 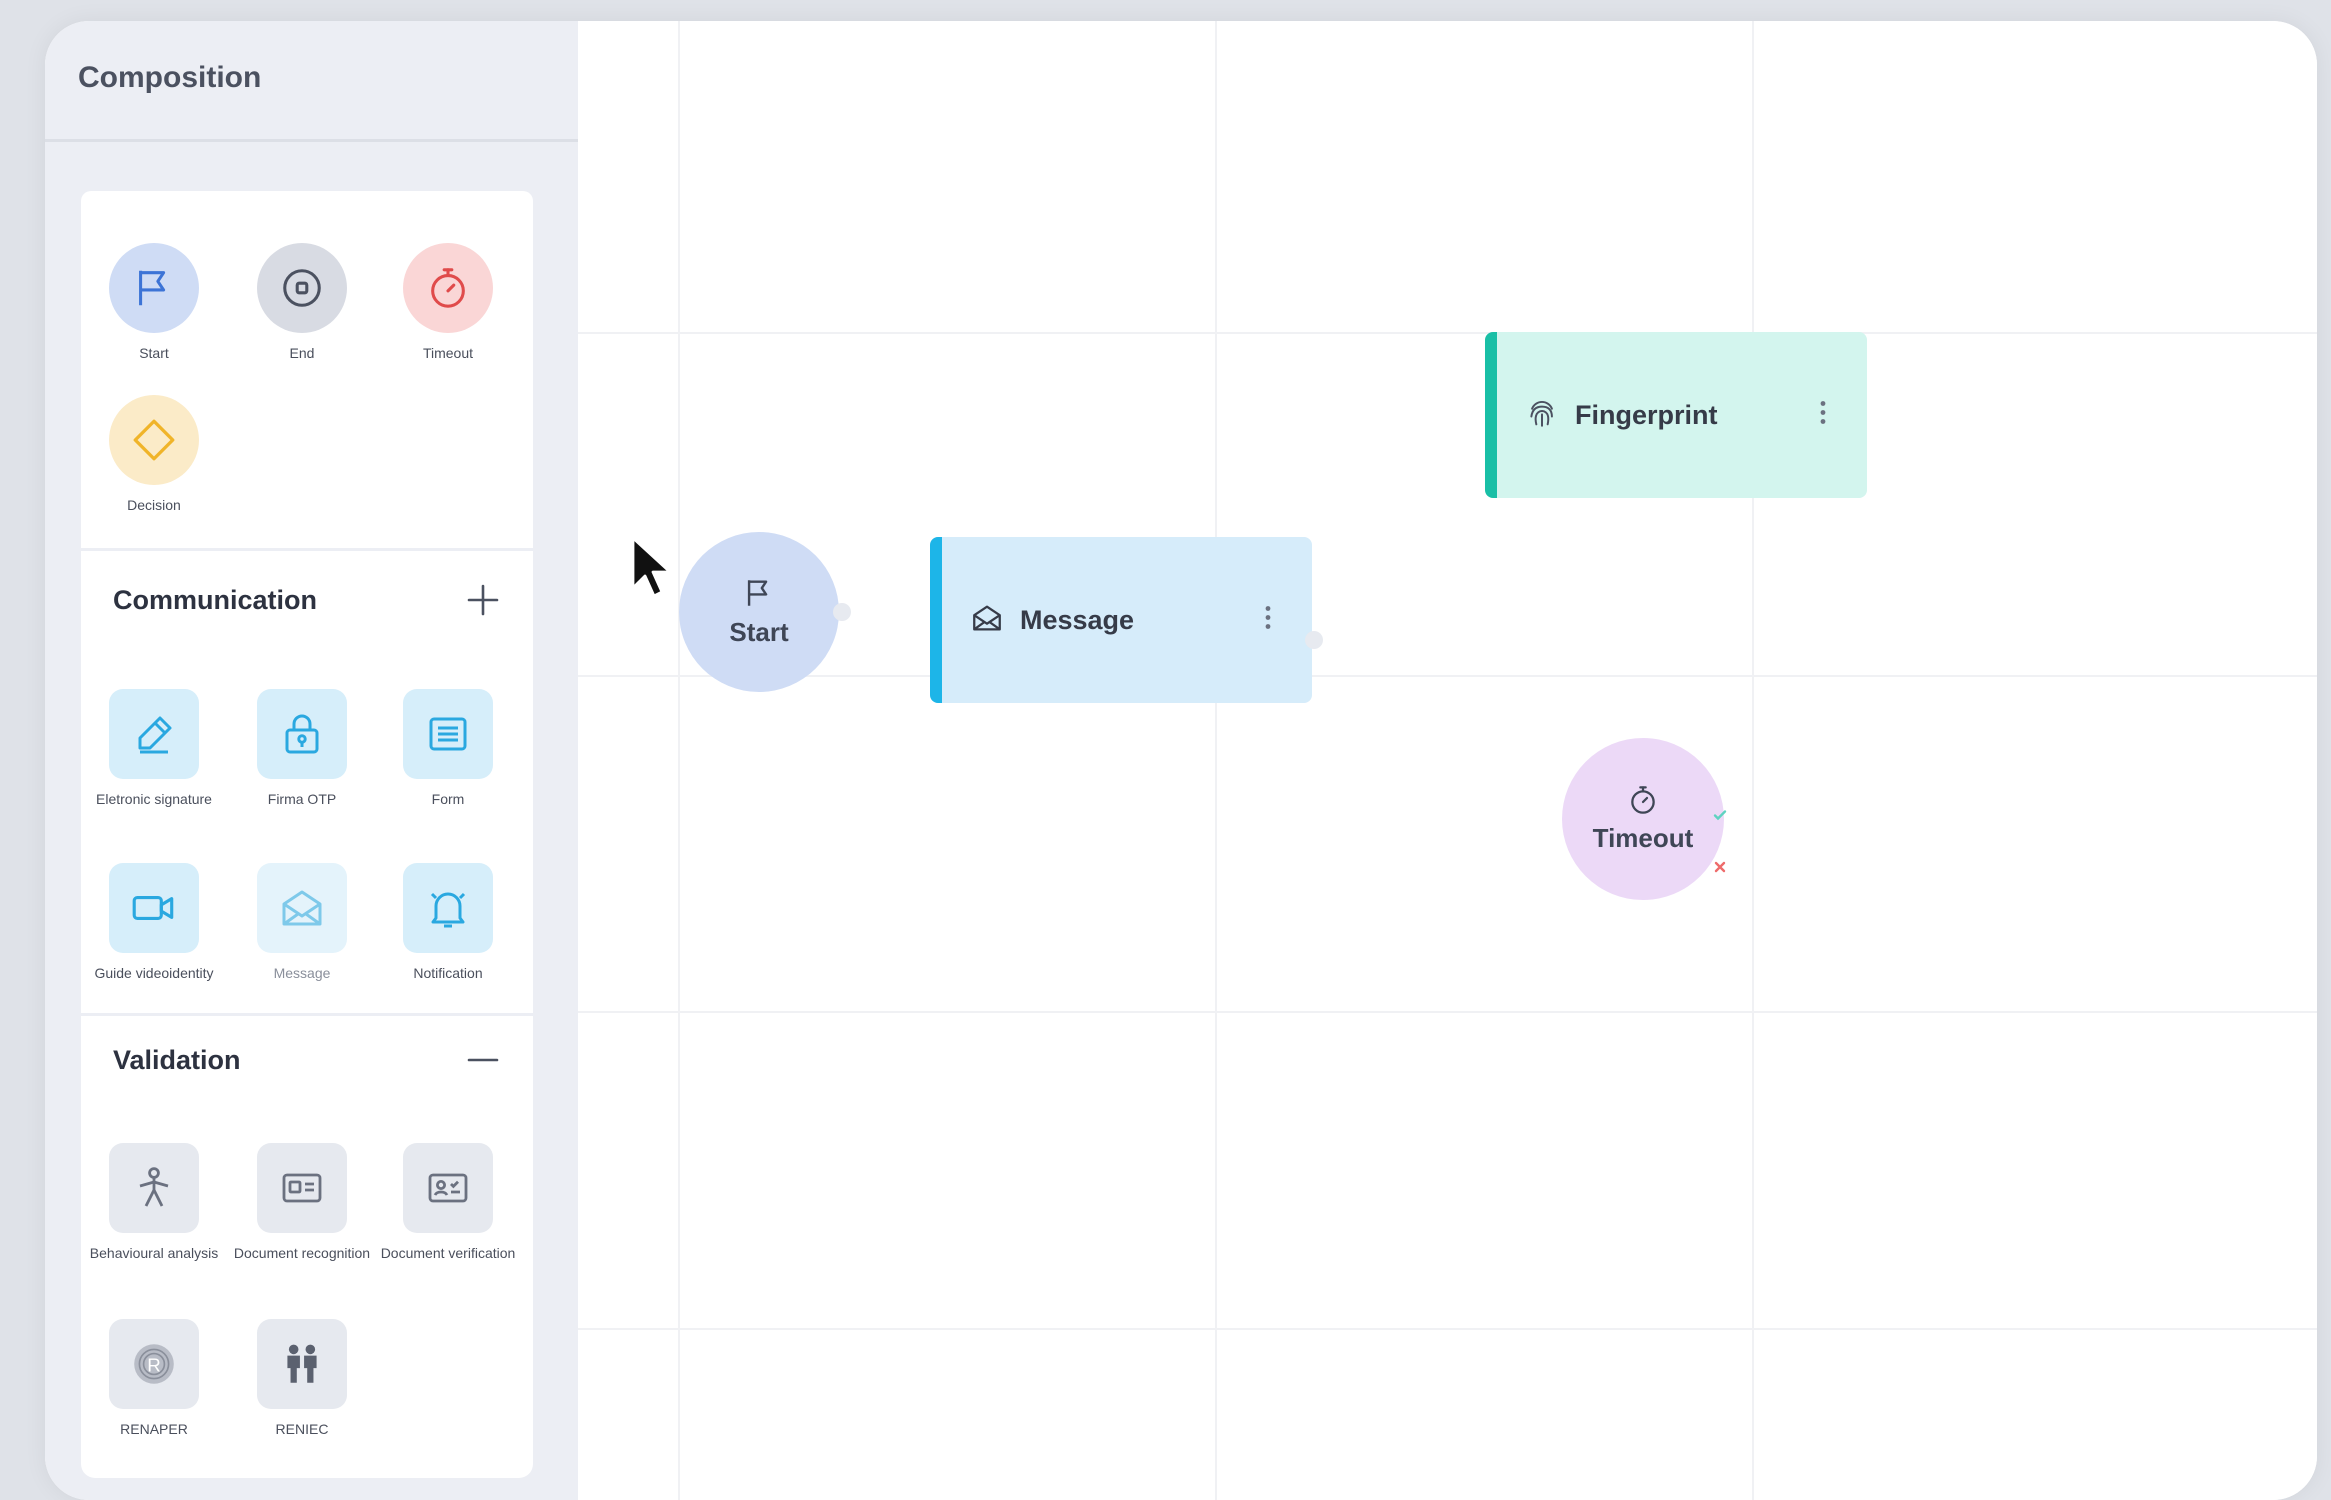 What do you see at coordinates (654, 571) in the screenshot?
I see `mouse-cursor-icon` at bounding box center [654, 571].